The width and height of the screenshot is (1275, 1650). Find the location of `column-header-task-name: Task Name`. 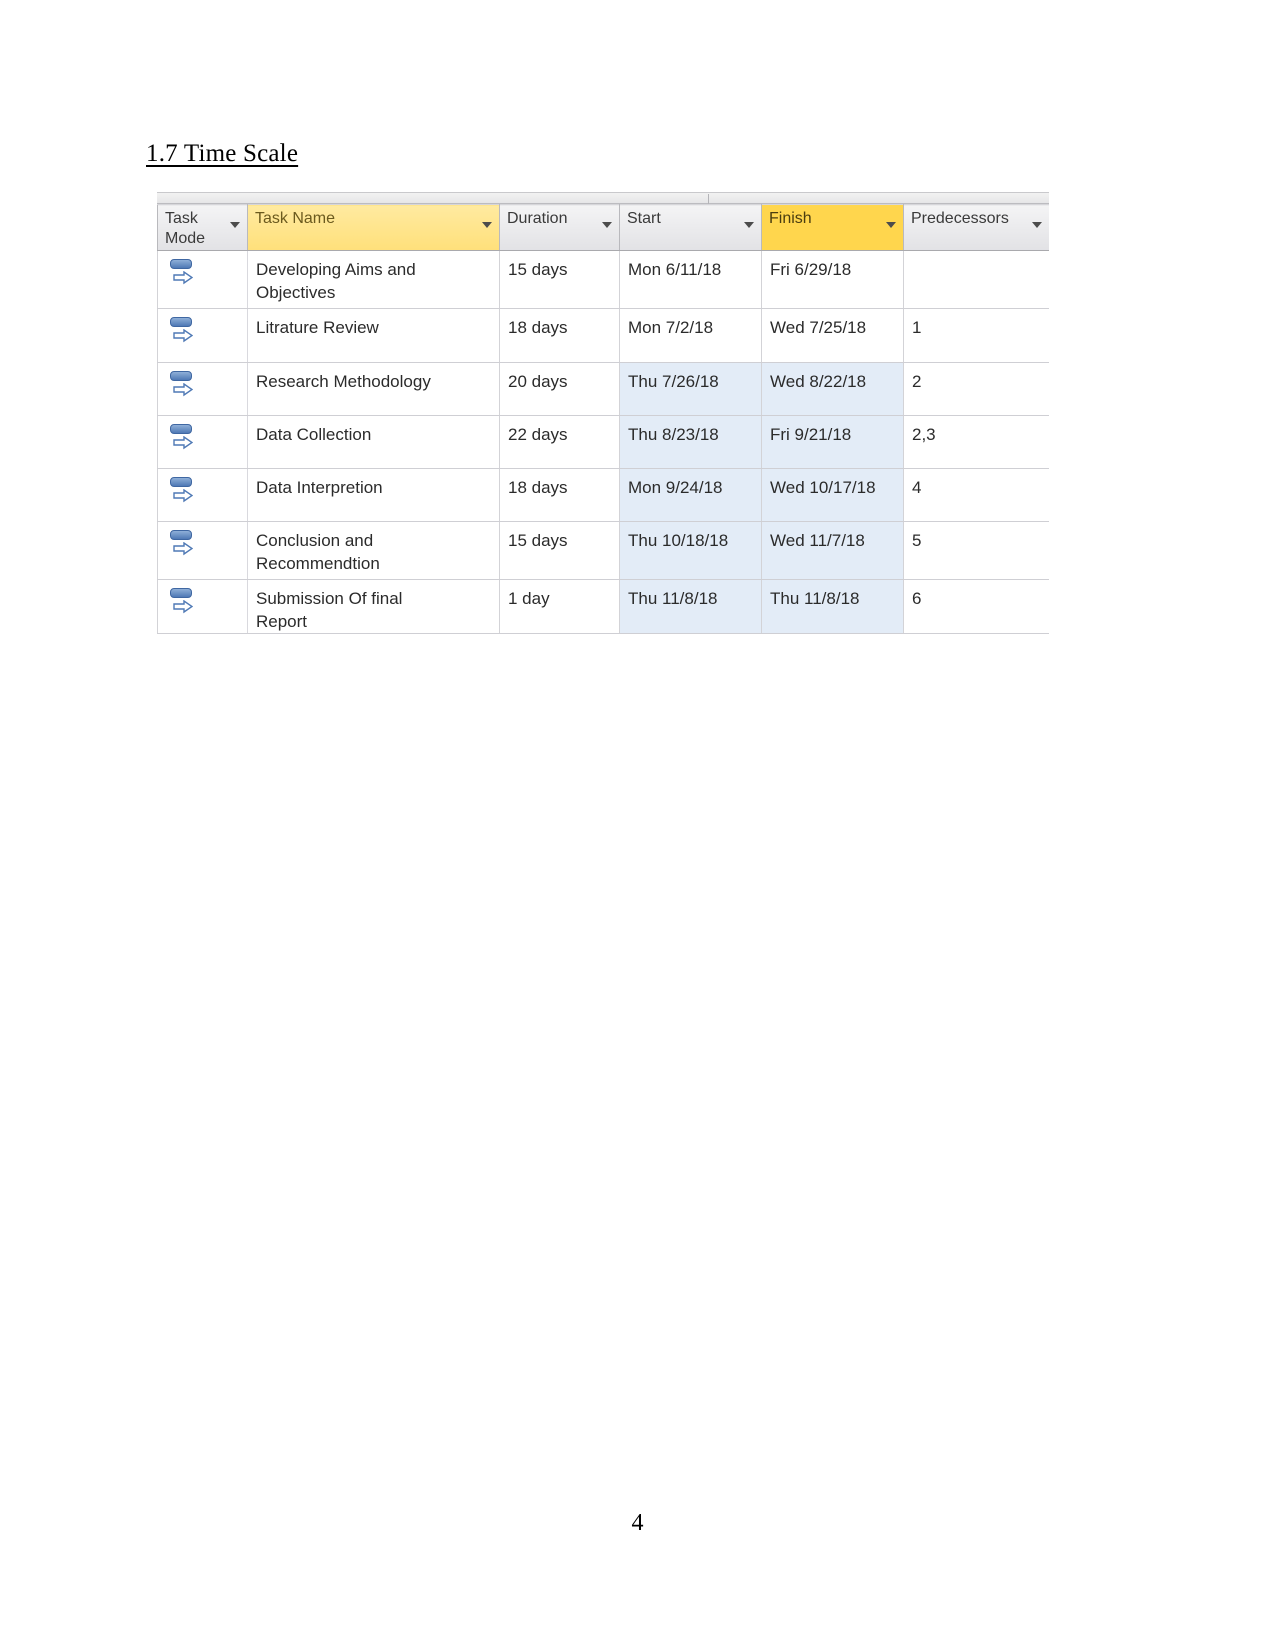

column-header-task-name: Task Name is located at coordinates (373, 227).